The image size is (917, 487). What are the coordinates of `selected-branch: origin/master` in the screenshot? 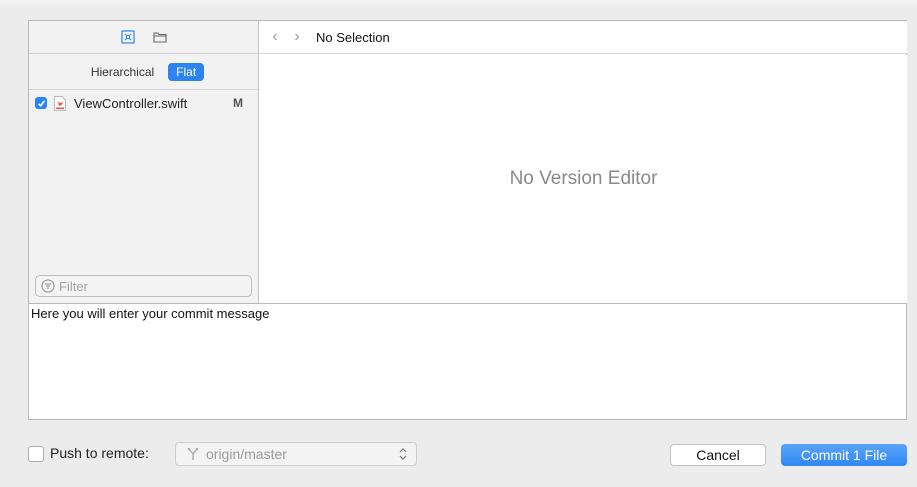 It's located at (246, 454).